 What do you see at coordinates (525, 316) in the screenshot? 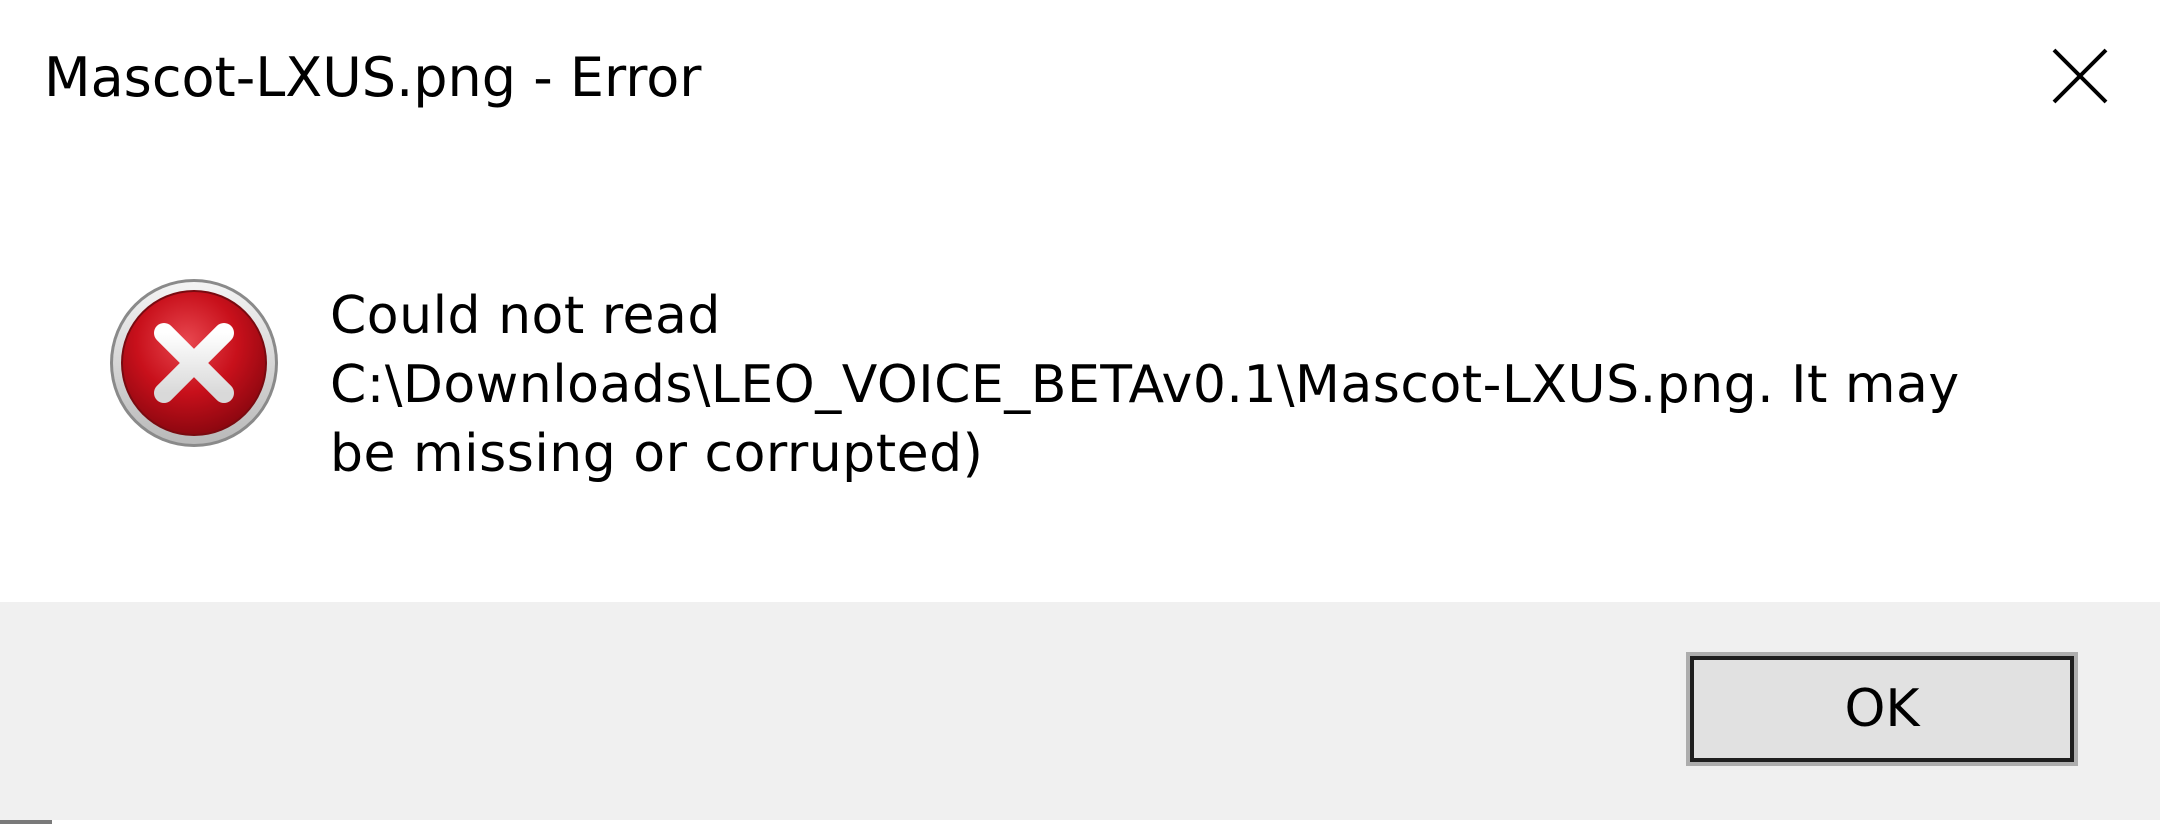
I see `message-line: Could not read` at bounding box center [525, 316].